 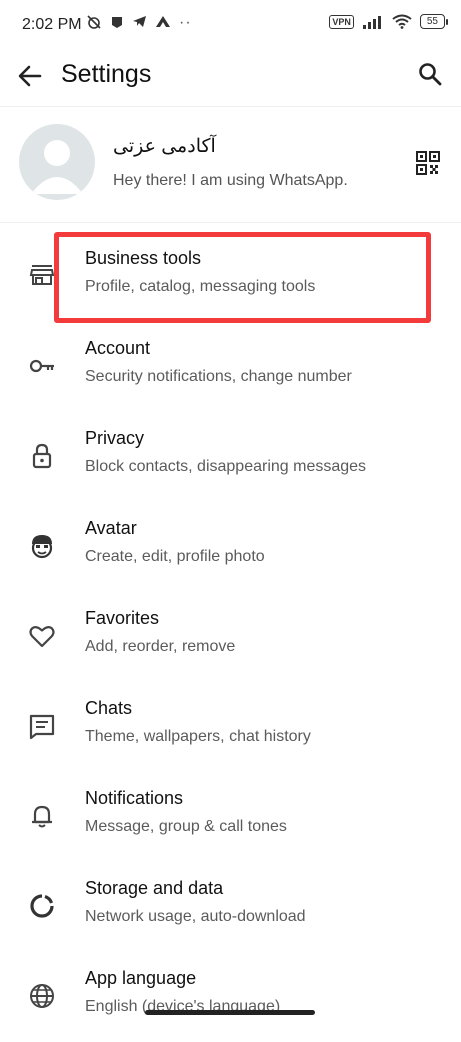 I want to click on more-notifications-dots: ··, so click(x=185, y=22).